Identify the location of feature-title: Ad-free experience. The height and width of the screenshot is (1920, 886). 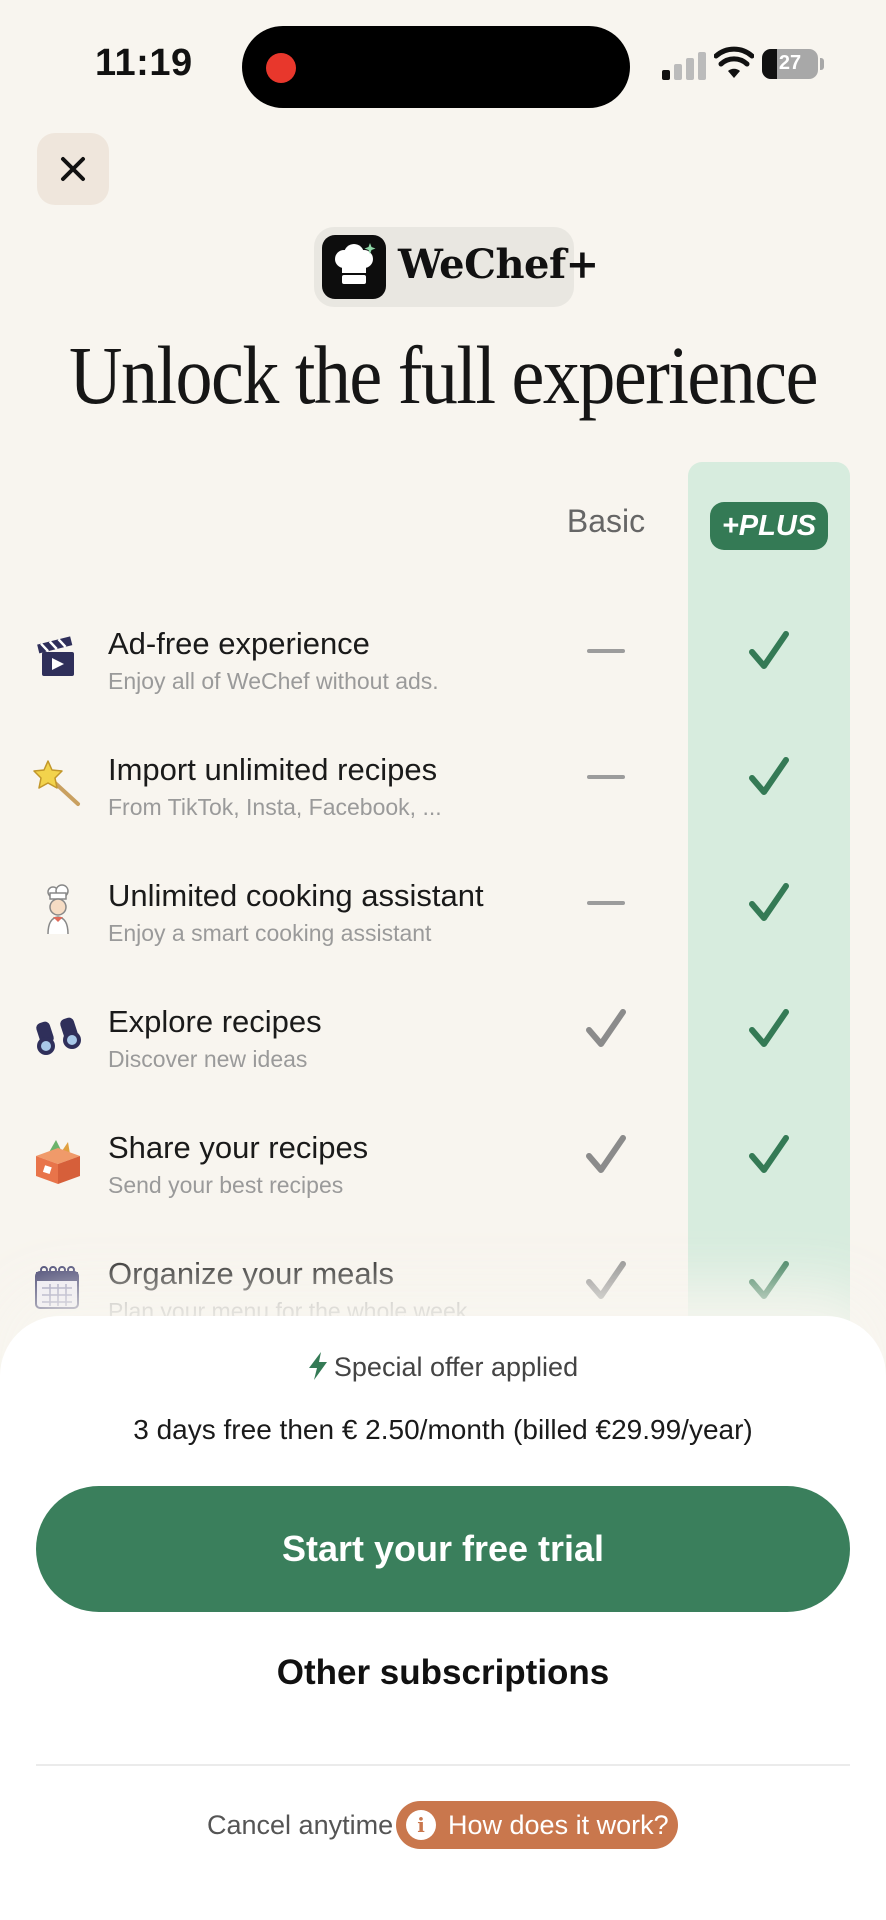
(239, 643).